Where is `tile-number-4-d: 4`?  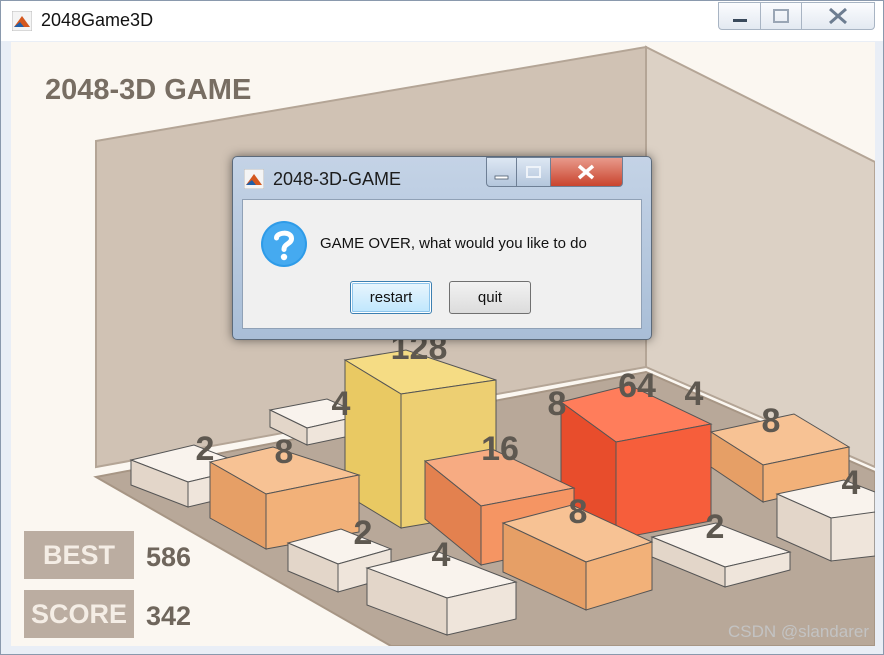
tile-number-4-d: 4 is located at coordinates (441, 555).